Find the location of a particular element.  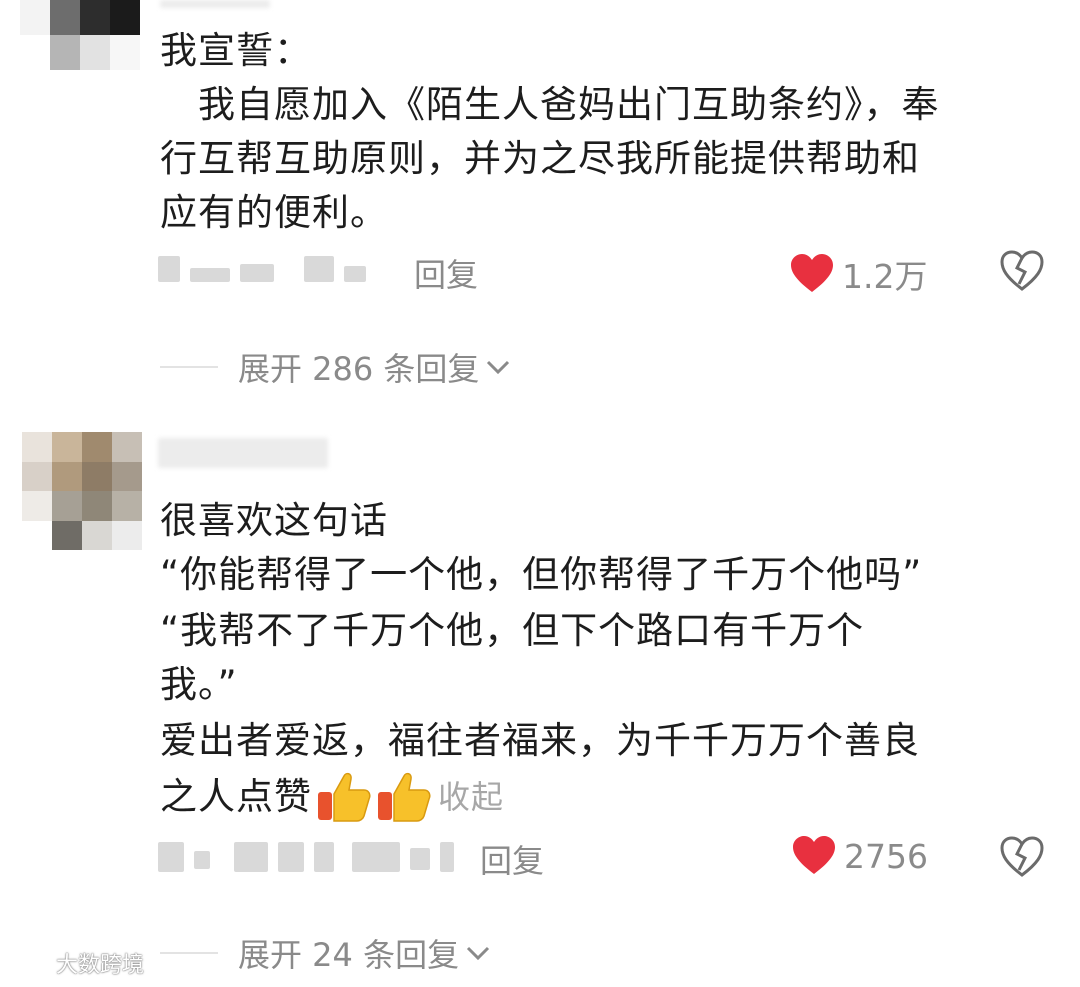

watermark-text: 大数跨境 is located at coordinates (100, 965).